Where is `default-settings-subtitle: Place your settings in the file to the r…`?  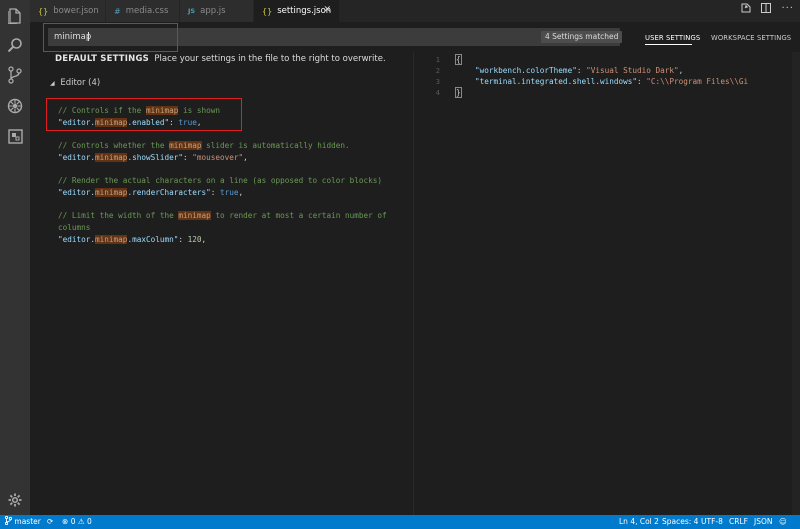
default-settings-subtitle: Place your settings in the file to the r… is located at coordinates (270, 59).